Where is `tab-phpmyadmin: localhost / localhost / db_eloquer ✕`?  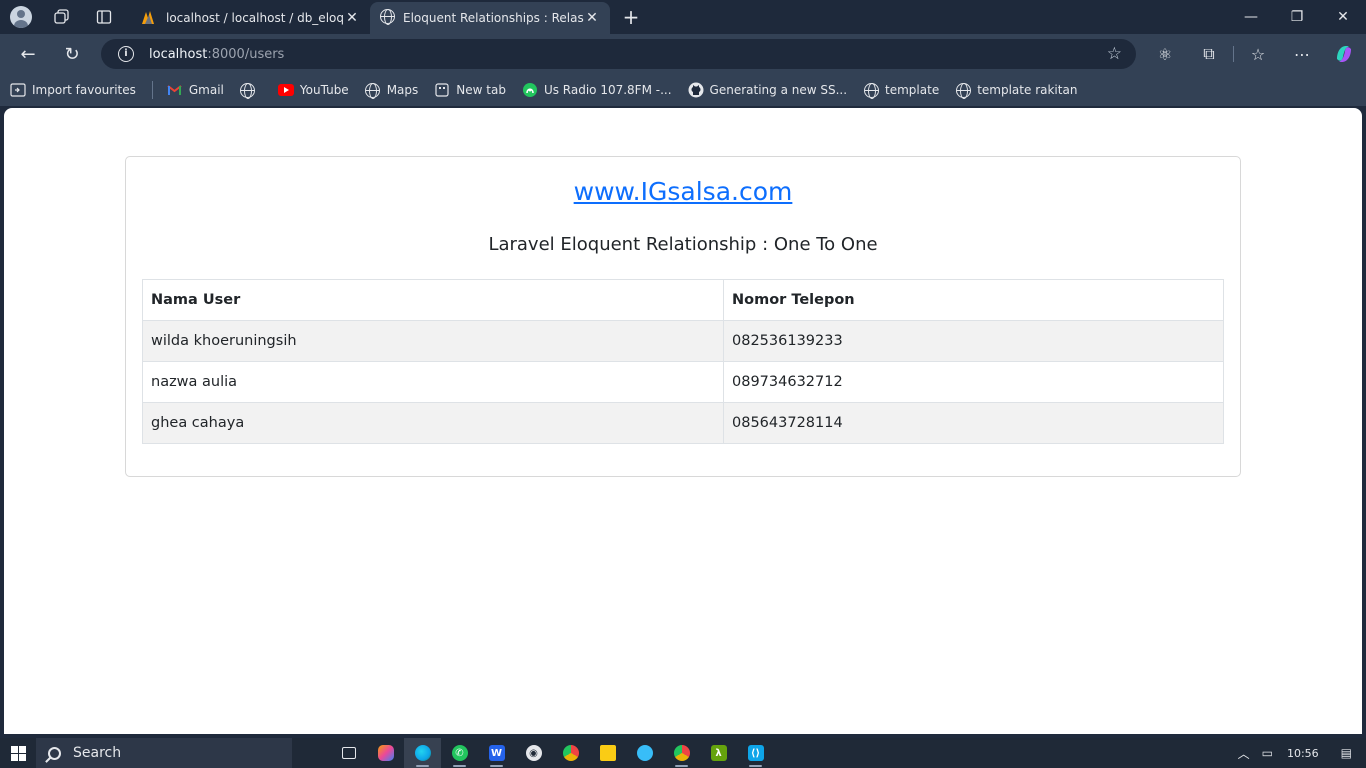 tab-phpmyadmin: localhost / localhost / db_eloquer ✕ is located at coordinates (250, 18).